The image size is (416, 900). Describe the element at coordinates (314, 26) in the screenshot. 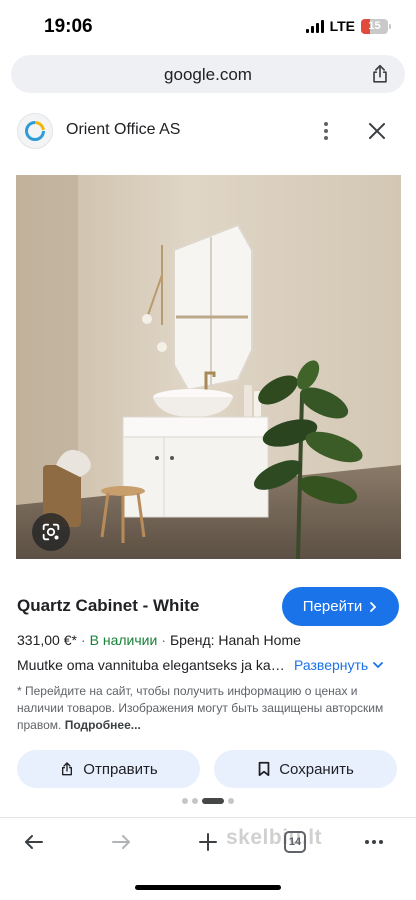

I see `signal-icon` at that location.